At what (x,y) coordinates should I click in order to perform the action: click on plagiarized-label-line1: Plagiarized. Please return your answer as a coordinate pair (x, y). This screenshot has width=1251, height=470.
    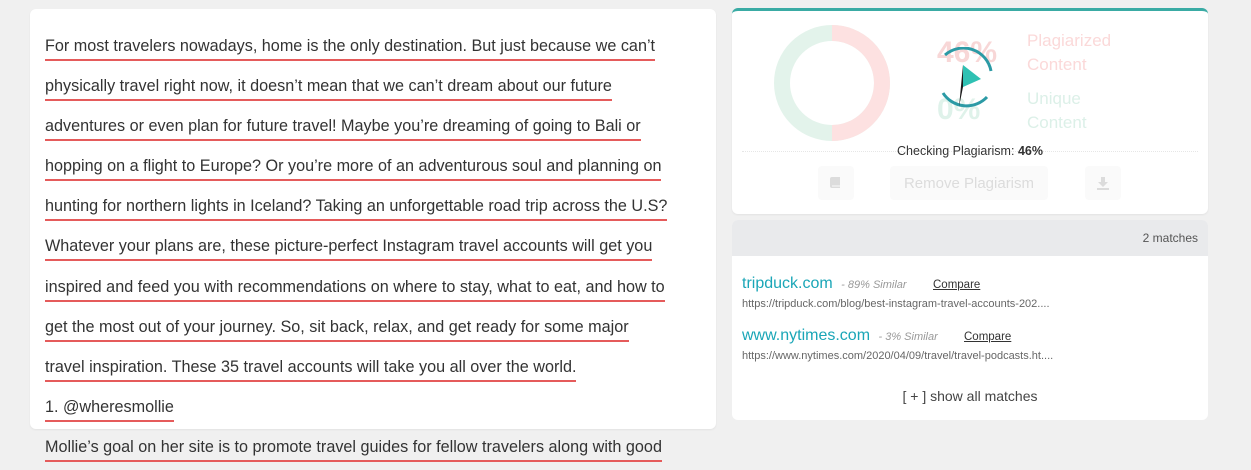
    Looking at the image, I should click on (1069, 40).